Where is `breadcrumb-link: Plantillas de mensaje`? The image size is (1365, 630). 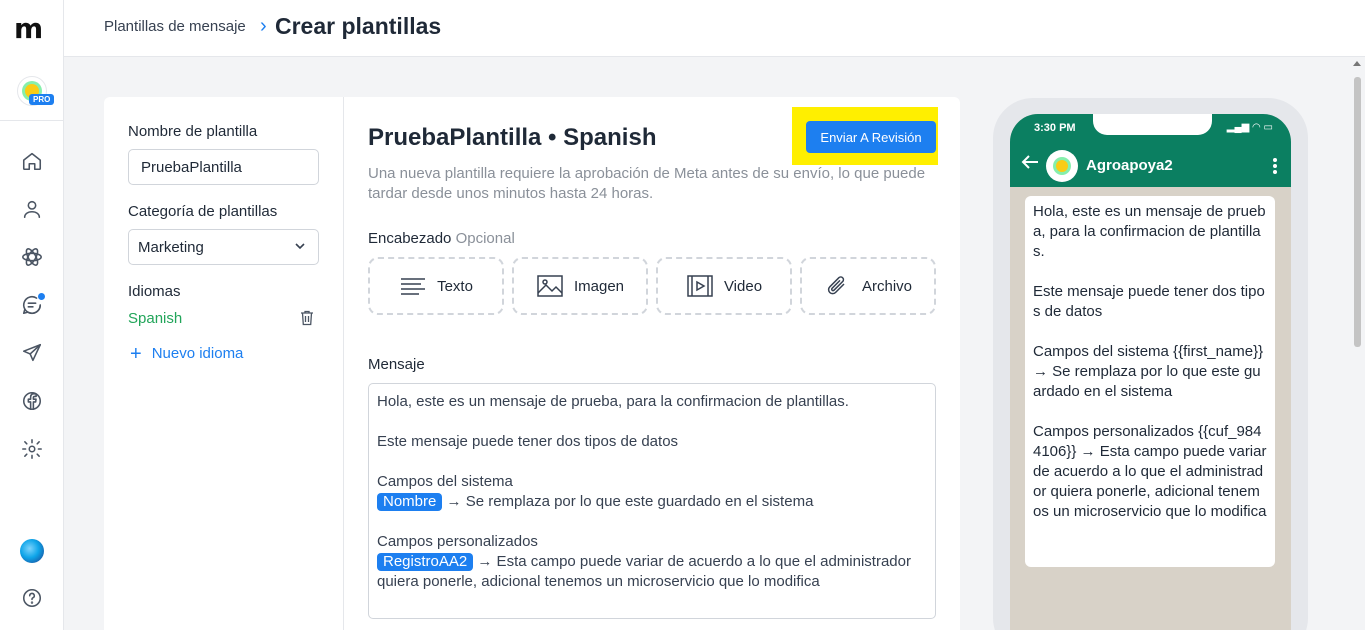
breadcrumb-link: Plantillas de mensaje is located at coordinates (175, 26).